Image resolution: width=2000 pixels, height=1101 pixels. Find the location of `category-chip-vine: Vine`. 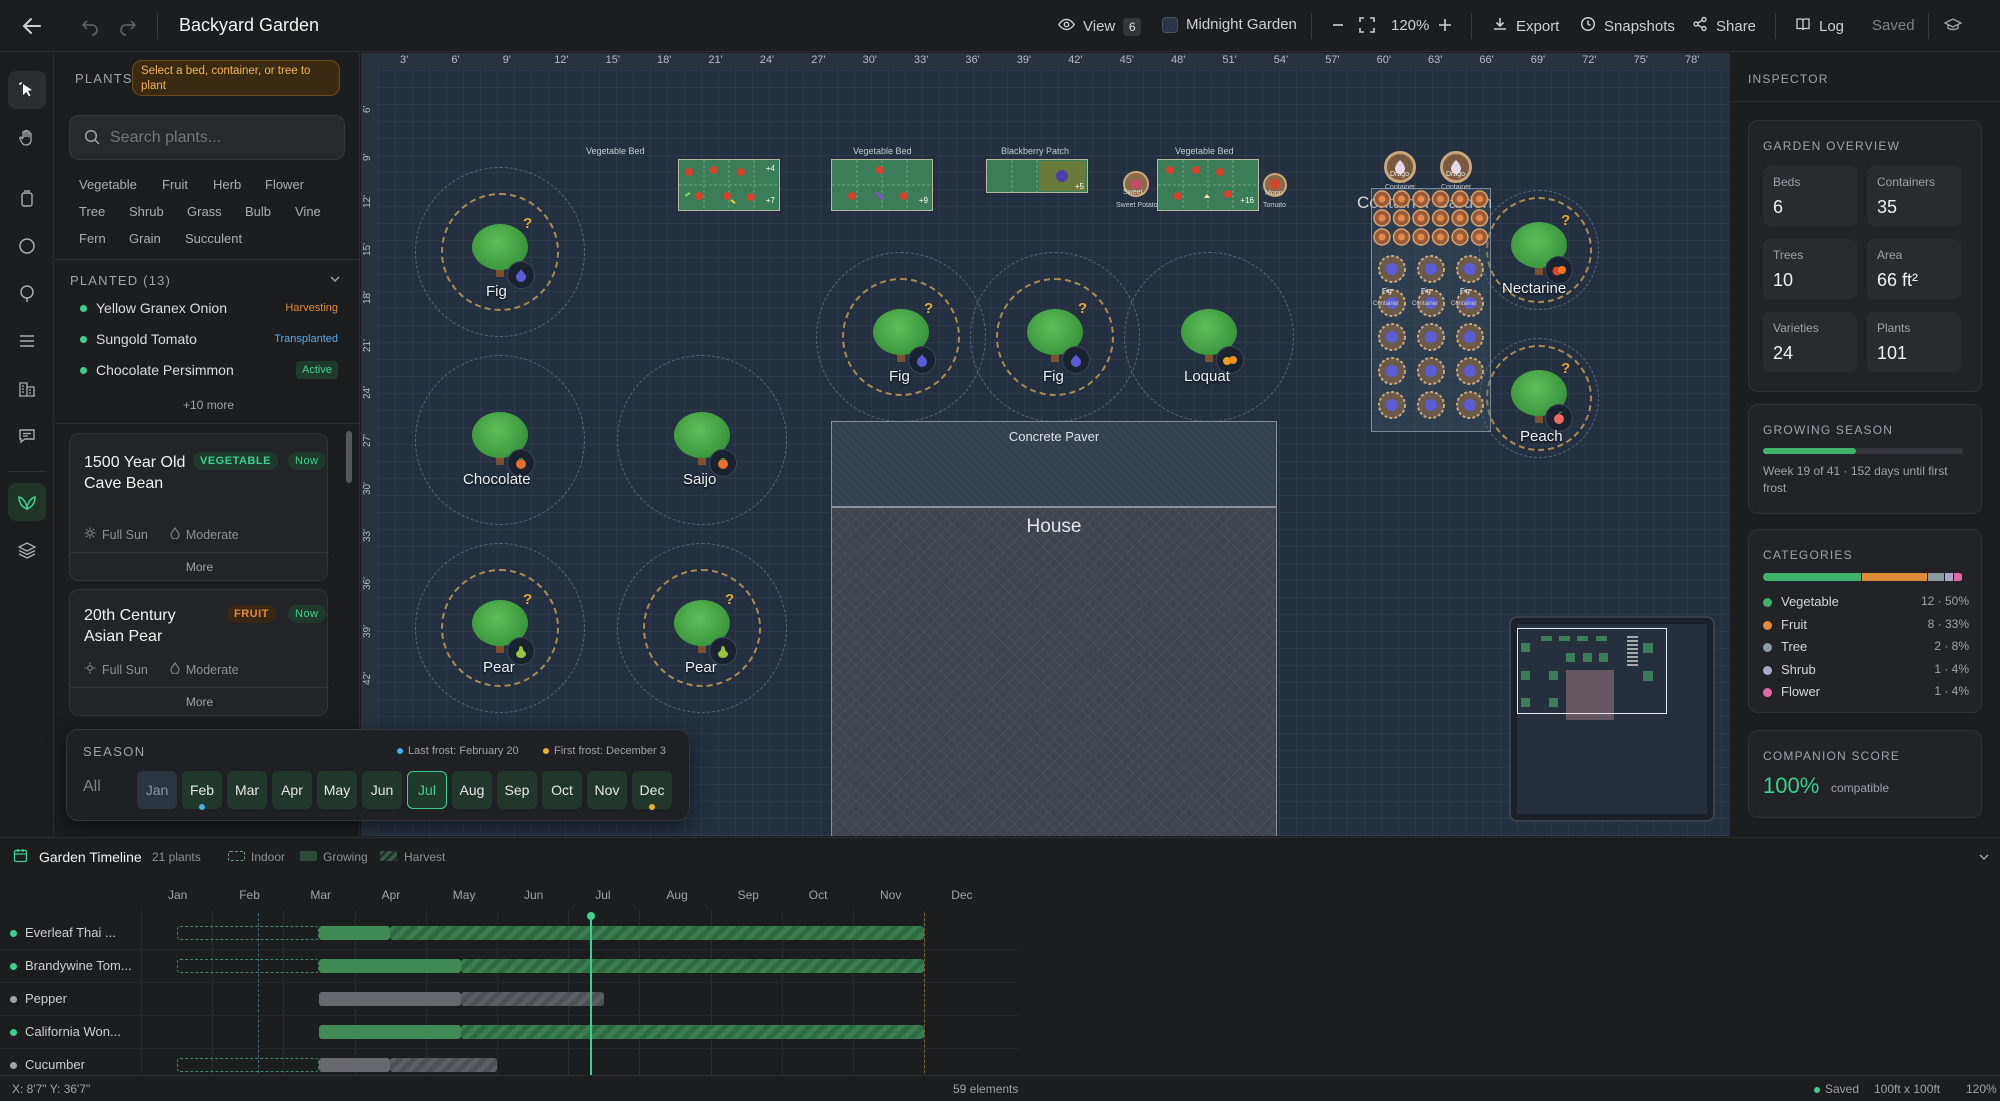

category-chip-vine: Vine is located at coordinates (308, 211).